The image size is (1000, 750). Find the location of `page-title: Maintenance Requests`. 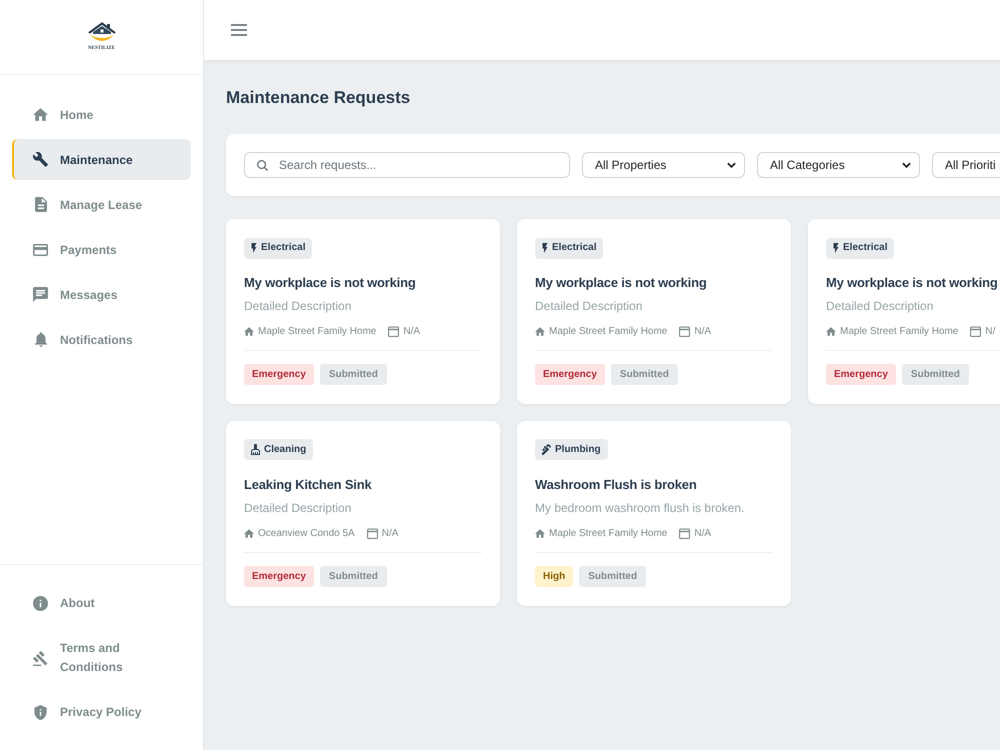

page-title: Maintenance Requests is located at coordinates (319, 98).